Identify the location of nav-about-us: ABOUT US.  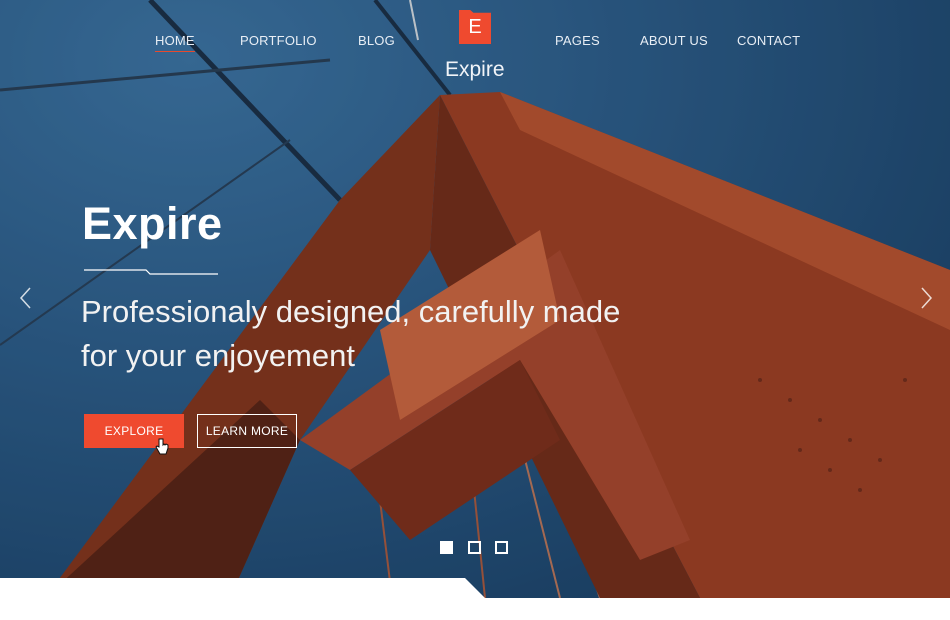
(674, 40).